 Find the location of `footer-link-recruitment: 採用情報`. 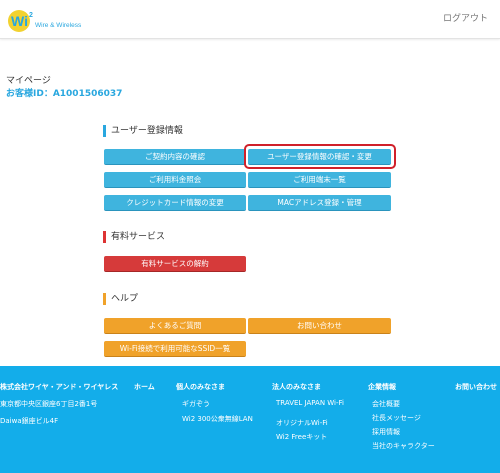

footer-link-recruitment: 採用情報 is located at coordinates (386, 432).